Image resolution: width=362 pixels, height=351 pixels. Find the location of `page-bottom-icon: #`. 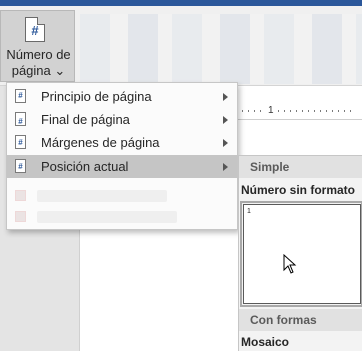

page-bottom-icon: # is located at coordinates (20, 119).